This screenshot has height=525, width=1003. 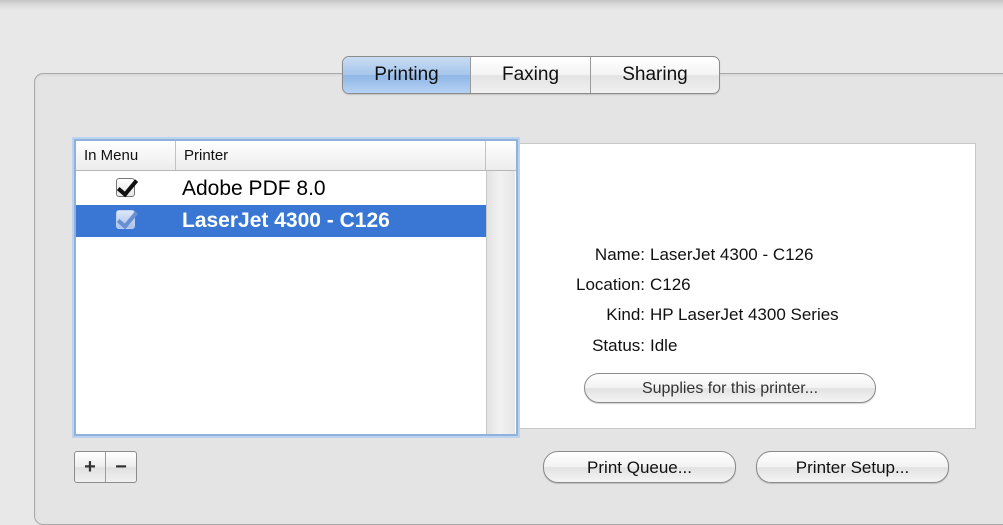 I want to click on kind-value: HP LaserJet 4300 Series, so click(x=744, y=314).